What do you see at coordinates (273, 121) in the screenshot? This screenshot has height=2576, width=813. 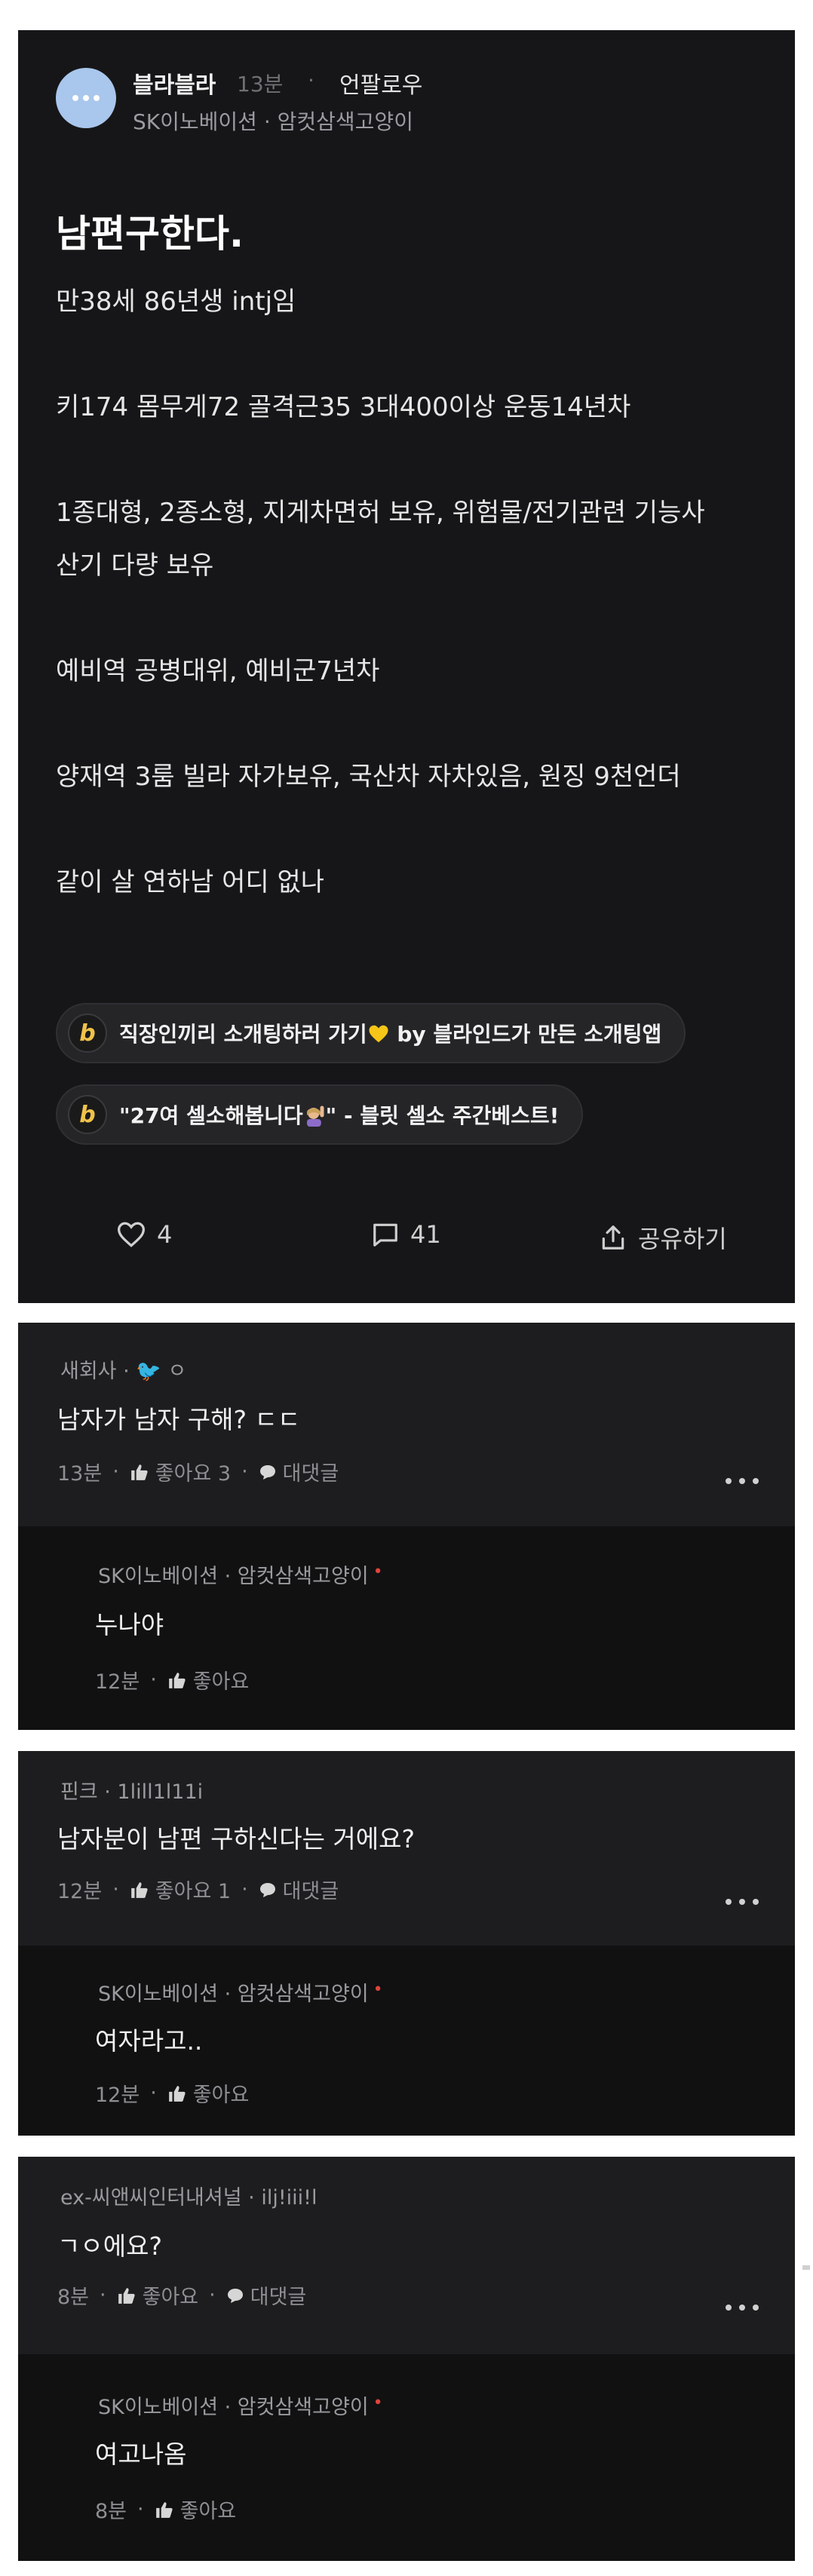 I see `post-author-company: SK이노베이션 · 암컷삼색고양이` at bounding box center [273, 121].